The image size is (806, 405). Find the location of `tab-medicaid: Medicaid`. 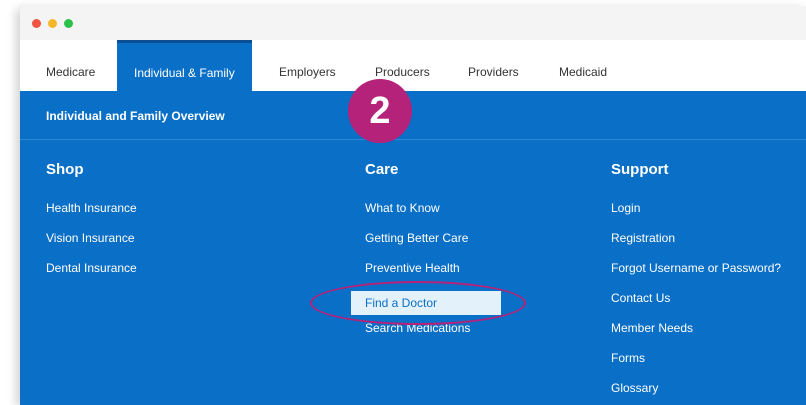

tab-medicaid: Medicaid is located at coordinates (583, 65).